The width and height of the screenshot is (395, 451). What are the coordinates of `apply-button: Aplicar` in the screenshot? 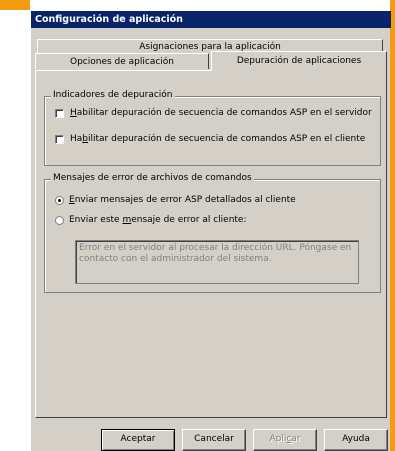 It's located at (285, 440).